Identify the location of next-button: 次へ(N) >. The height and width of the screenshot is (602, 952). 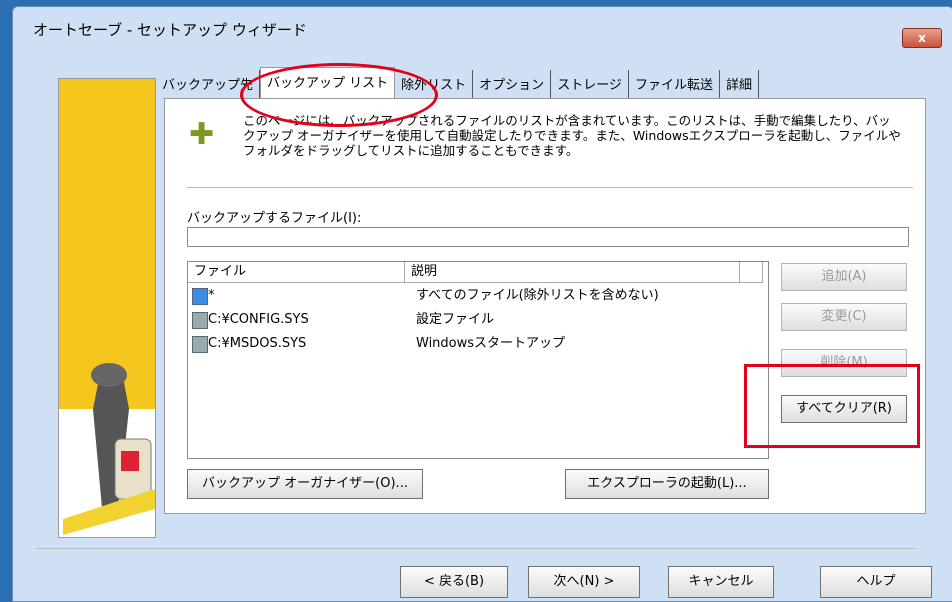
(584, 582).